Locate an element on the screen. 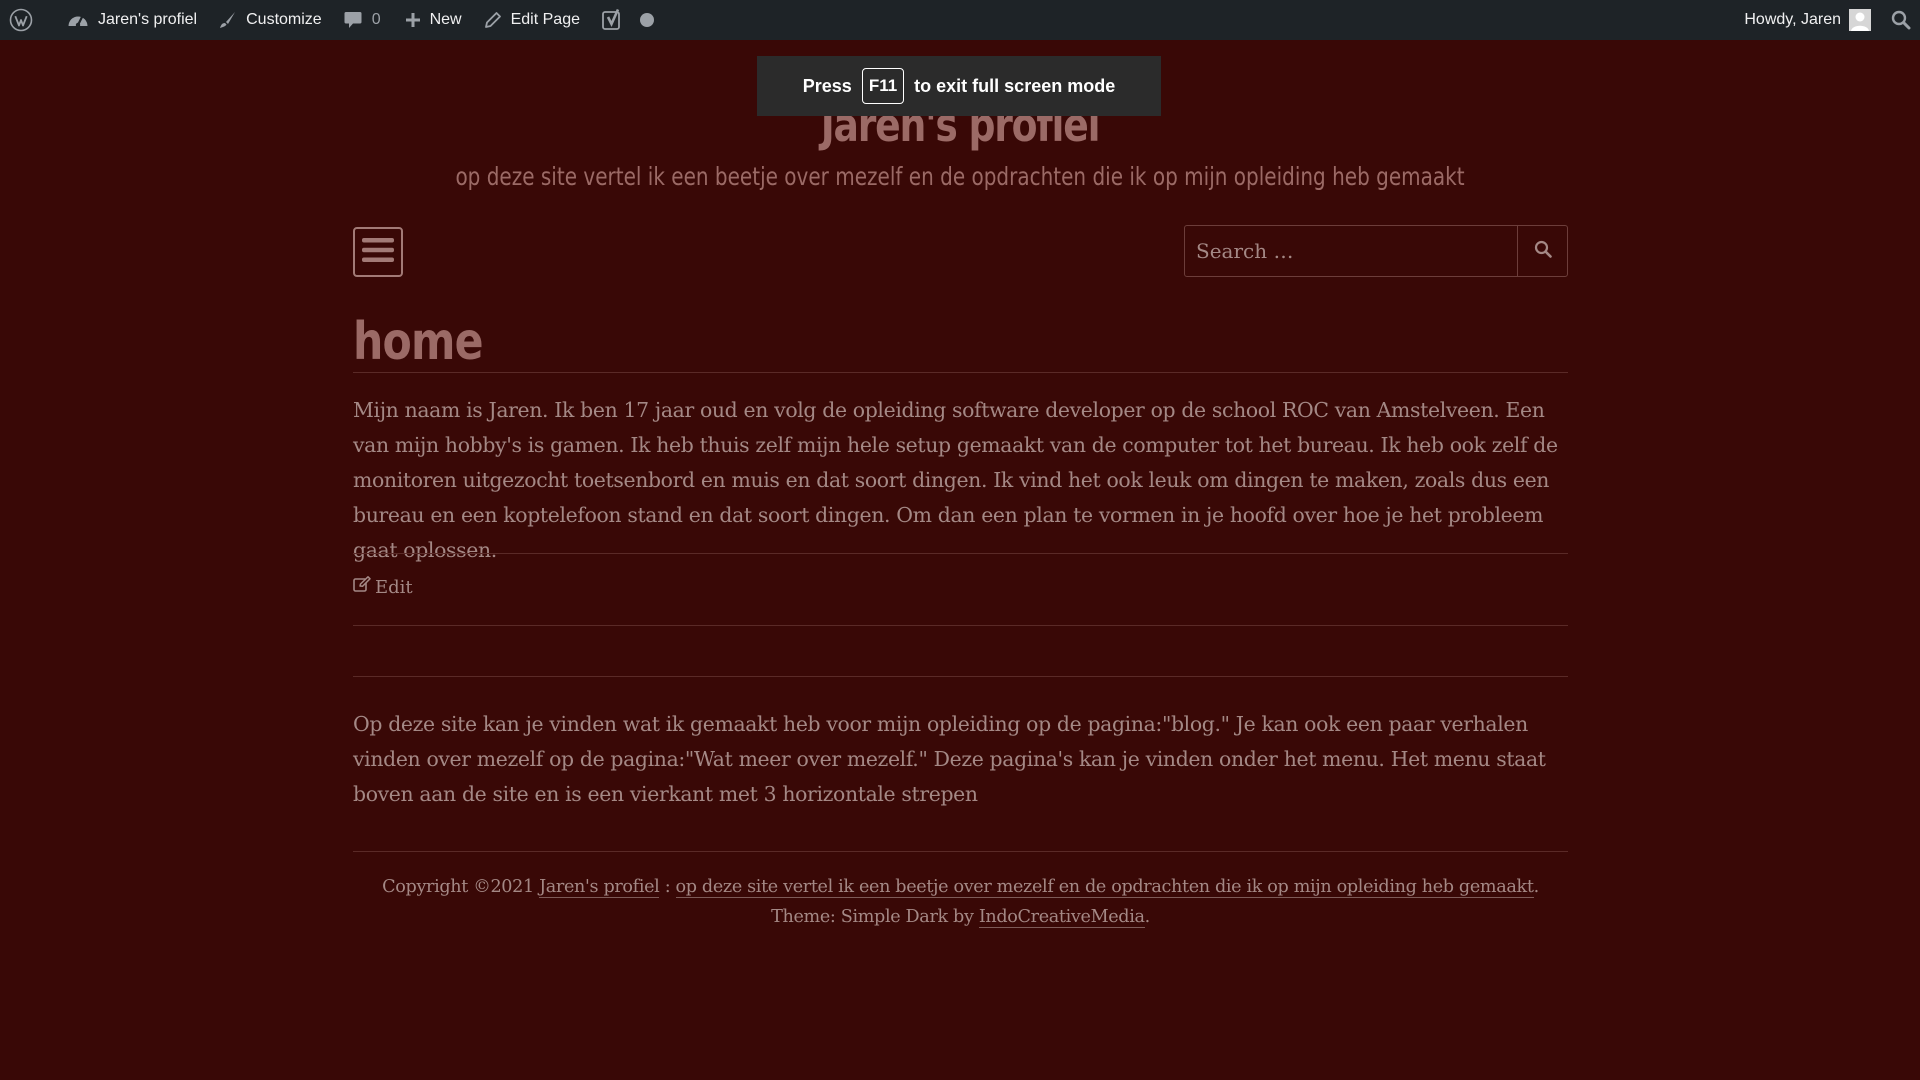 Image resolution: width=1920 pixels, height=1080 pixels. wordpress-icon is located at coordinates (21, 20).